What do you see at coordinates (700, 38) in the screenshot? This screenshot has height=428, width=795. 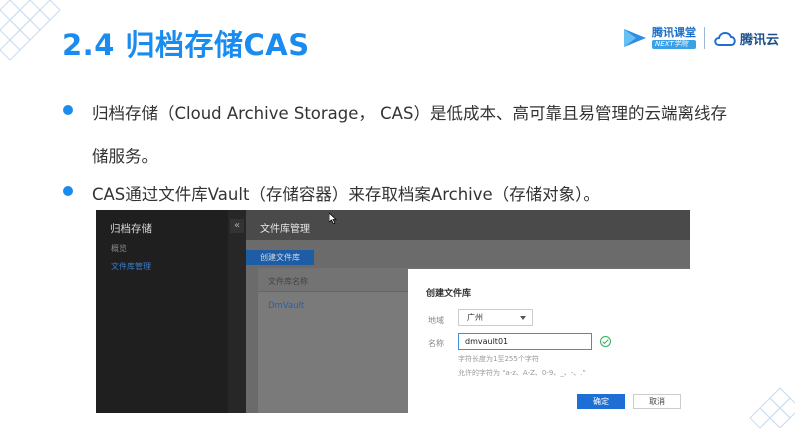 I see `logo-bar: 腾讯课堂 NEXT学院 腾讯云` at bounding box center [700, 38].